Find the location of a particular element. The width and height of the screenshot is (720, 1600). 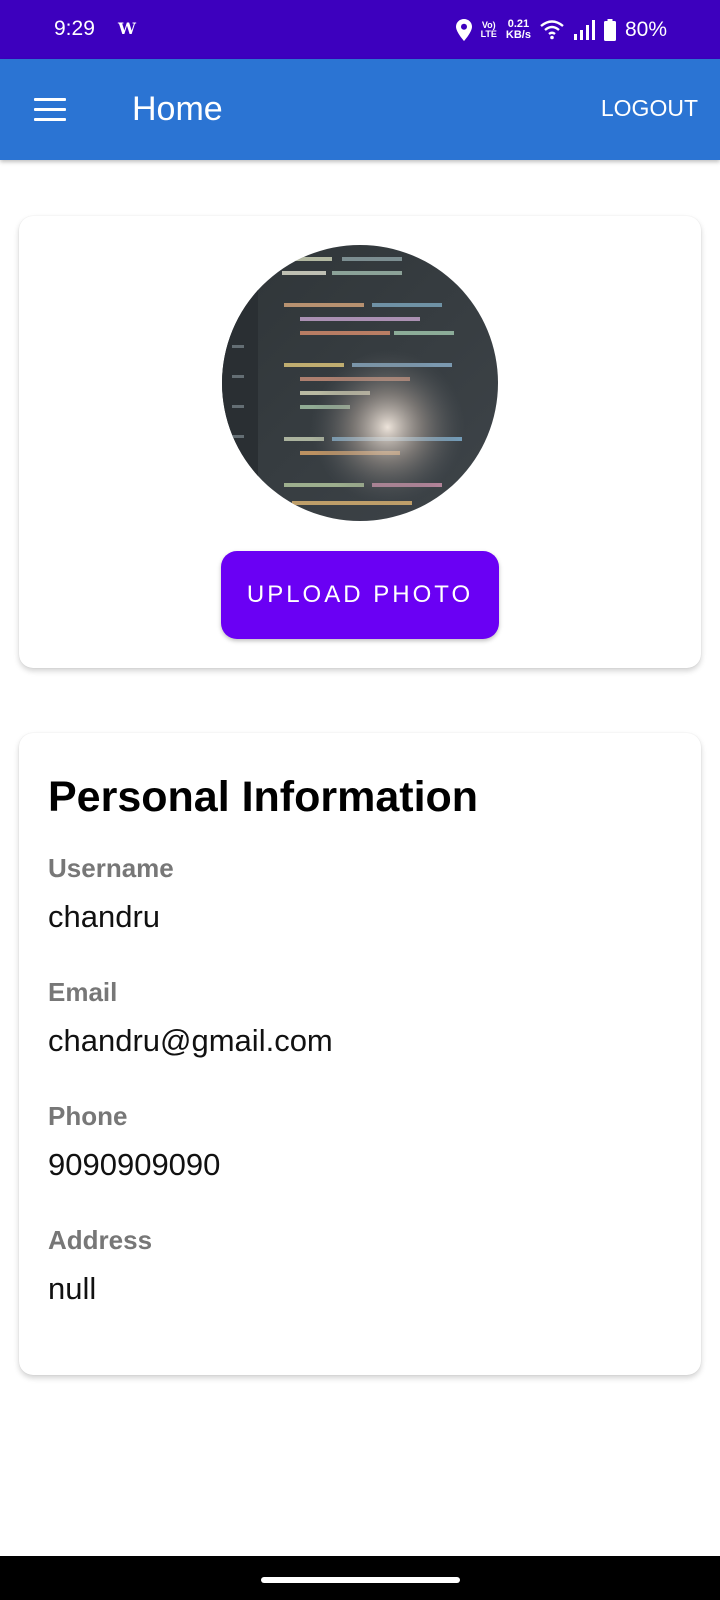

username-label: Username is located at coordinates (111, 868).